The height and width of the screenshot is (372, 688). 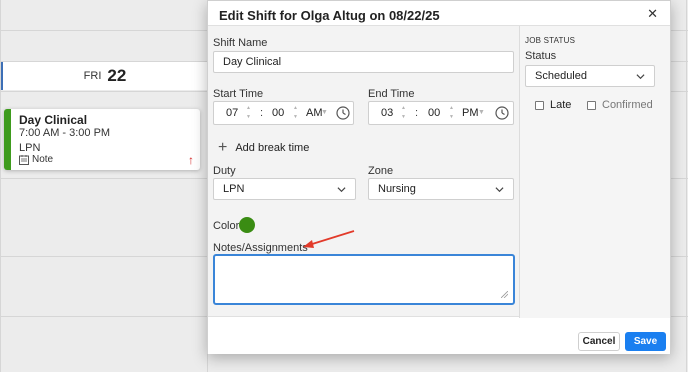 What do you see at coordinates (381, 171) in the screenshot?
I see `zone-label: Zone` at bounding box center [381, 171].